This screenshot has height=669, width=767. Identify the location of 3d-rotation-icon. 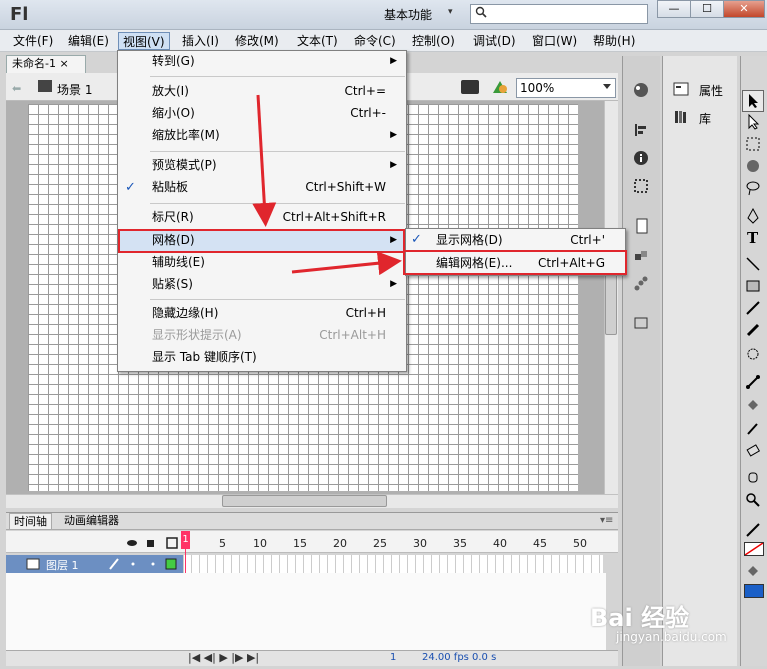
(753, 166).